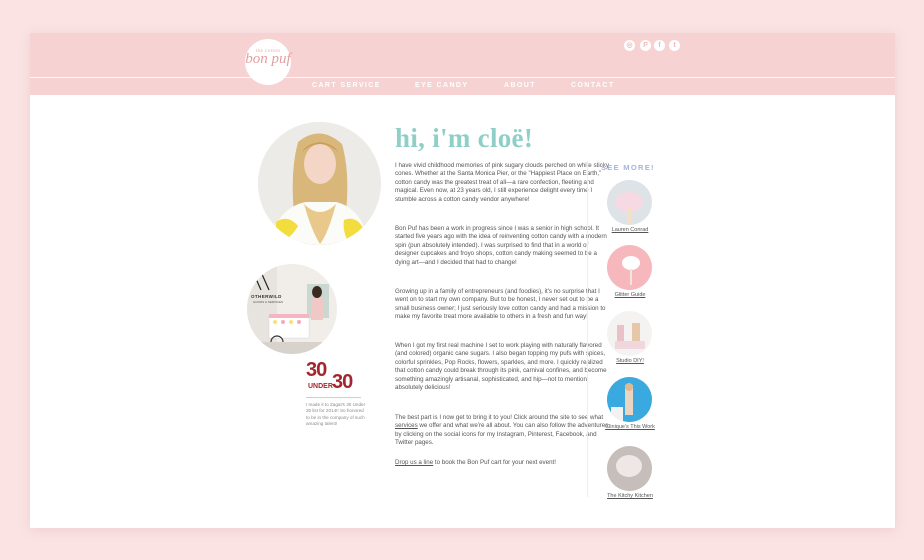  Describe the element at coordinates (629, 267) in the screenshot. I see `thumb-glitter-guide` at that location.